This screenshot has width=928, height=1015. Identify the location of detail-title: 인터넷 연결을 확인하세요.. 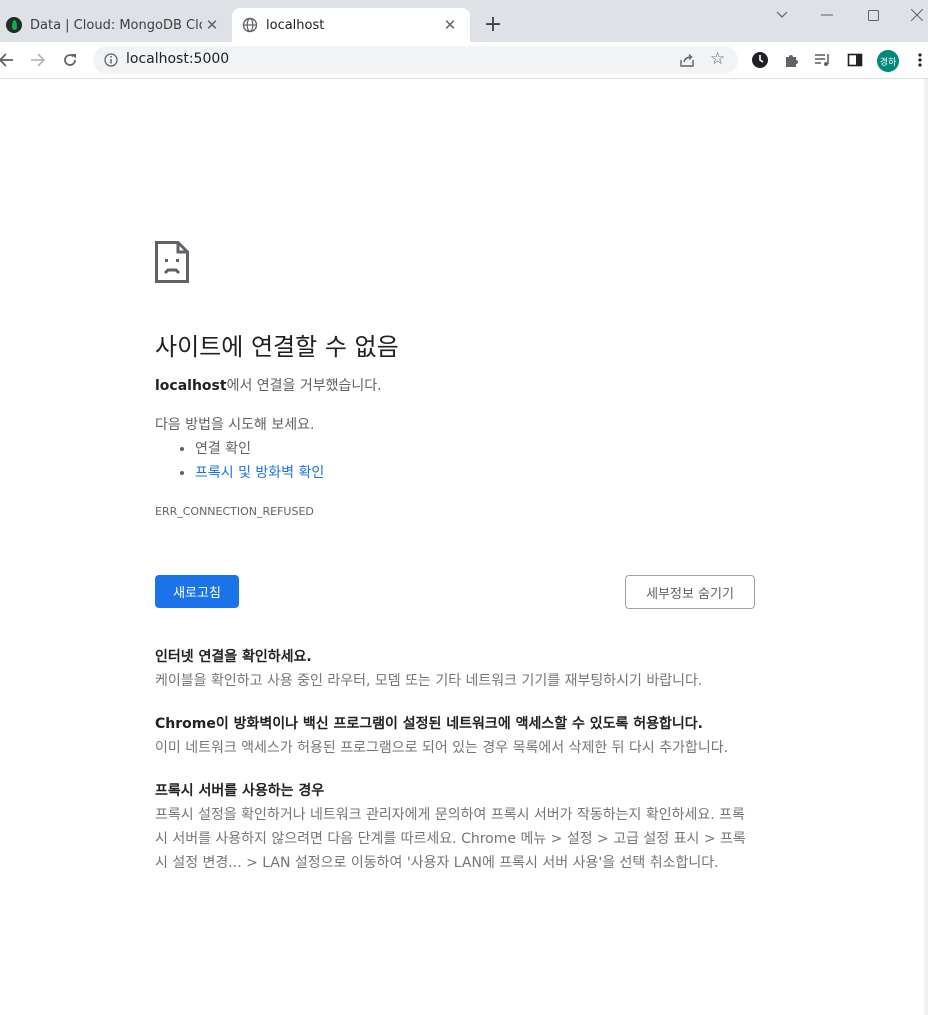
(233, 657).